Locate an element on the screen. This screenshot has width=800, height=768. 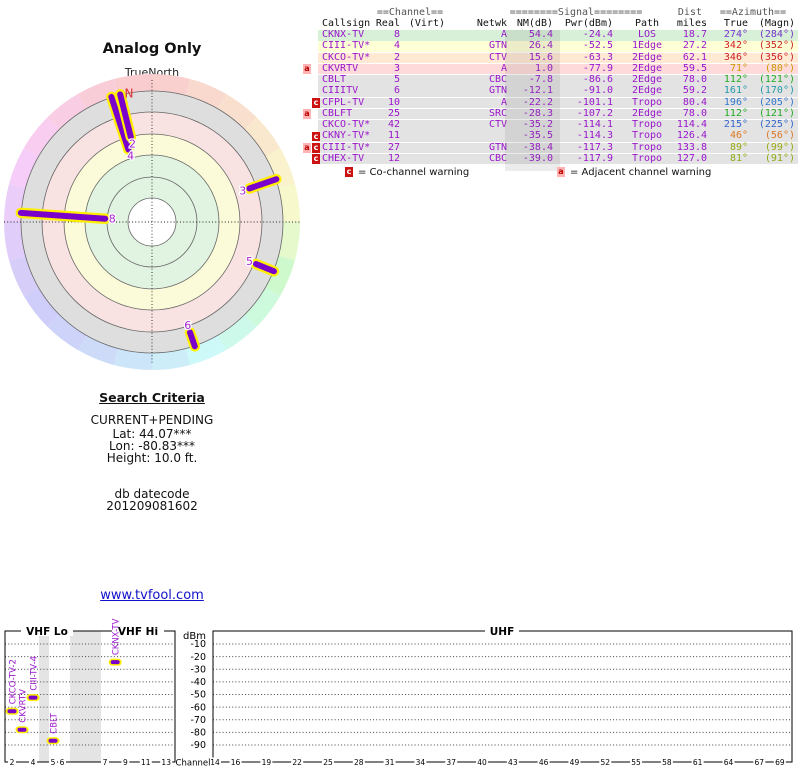
cell-pwr: -63.3 is located at coordinates (597, 57).